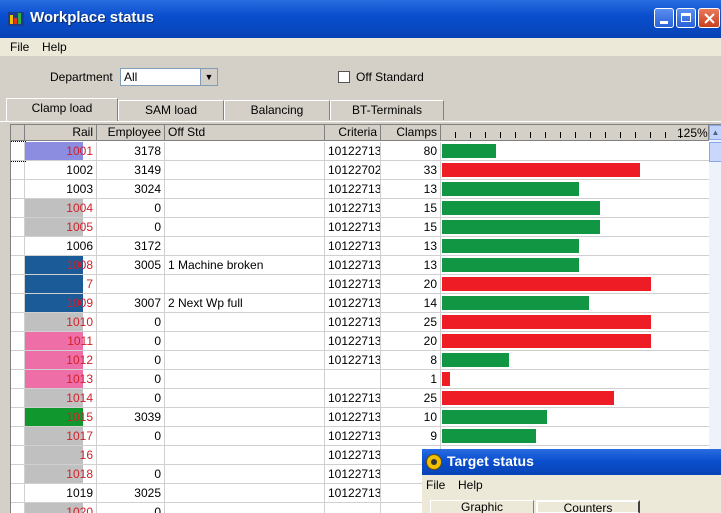 This screenshot has height=513, width=721. Describe the element at coordinates (353, 170) in the screenshot. I see `criteria-cell: 10122702` at that location.